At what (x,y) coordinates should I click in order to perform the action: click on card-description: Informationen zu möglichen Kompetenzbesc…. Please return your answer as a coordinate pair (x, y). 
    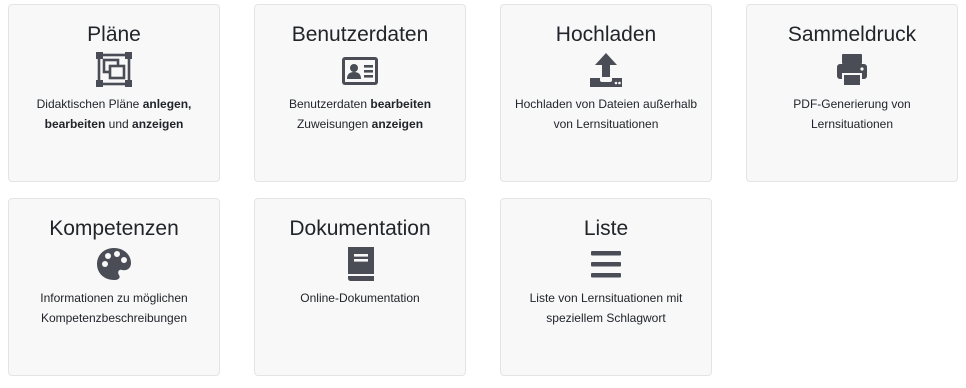
    Looking at the image, I should click on (114, 308).